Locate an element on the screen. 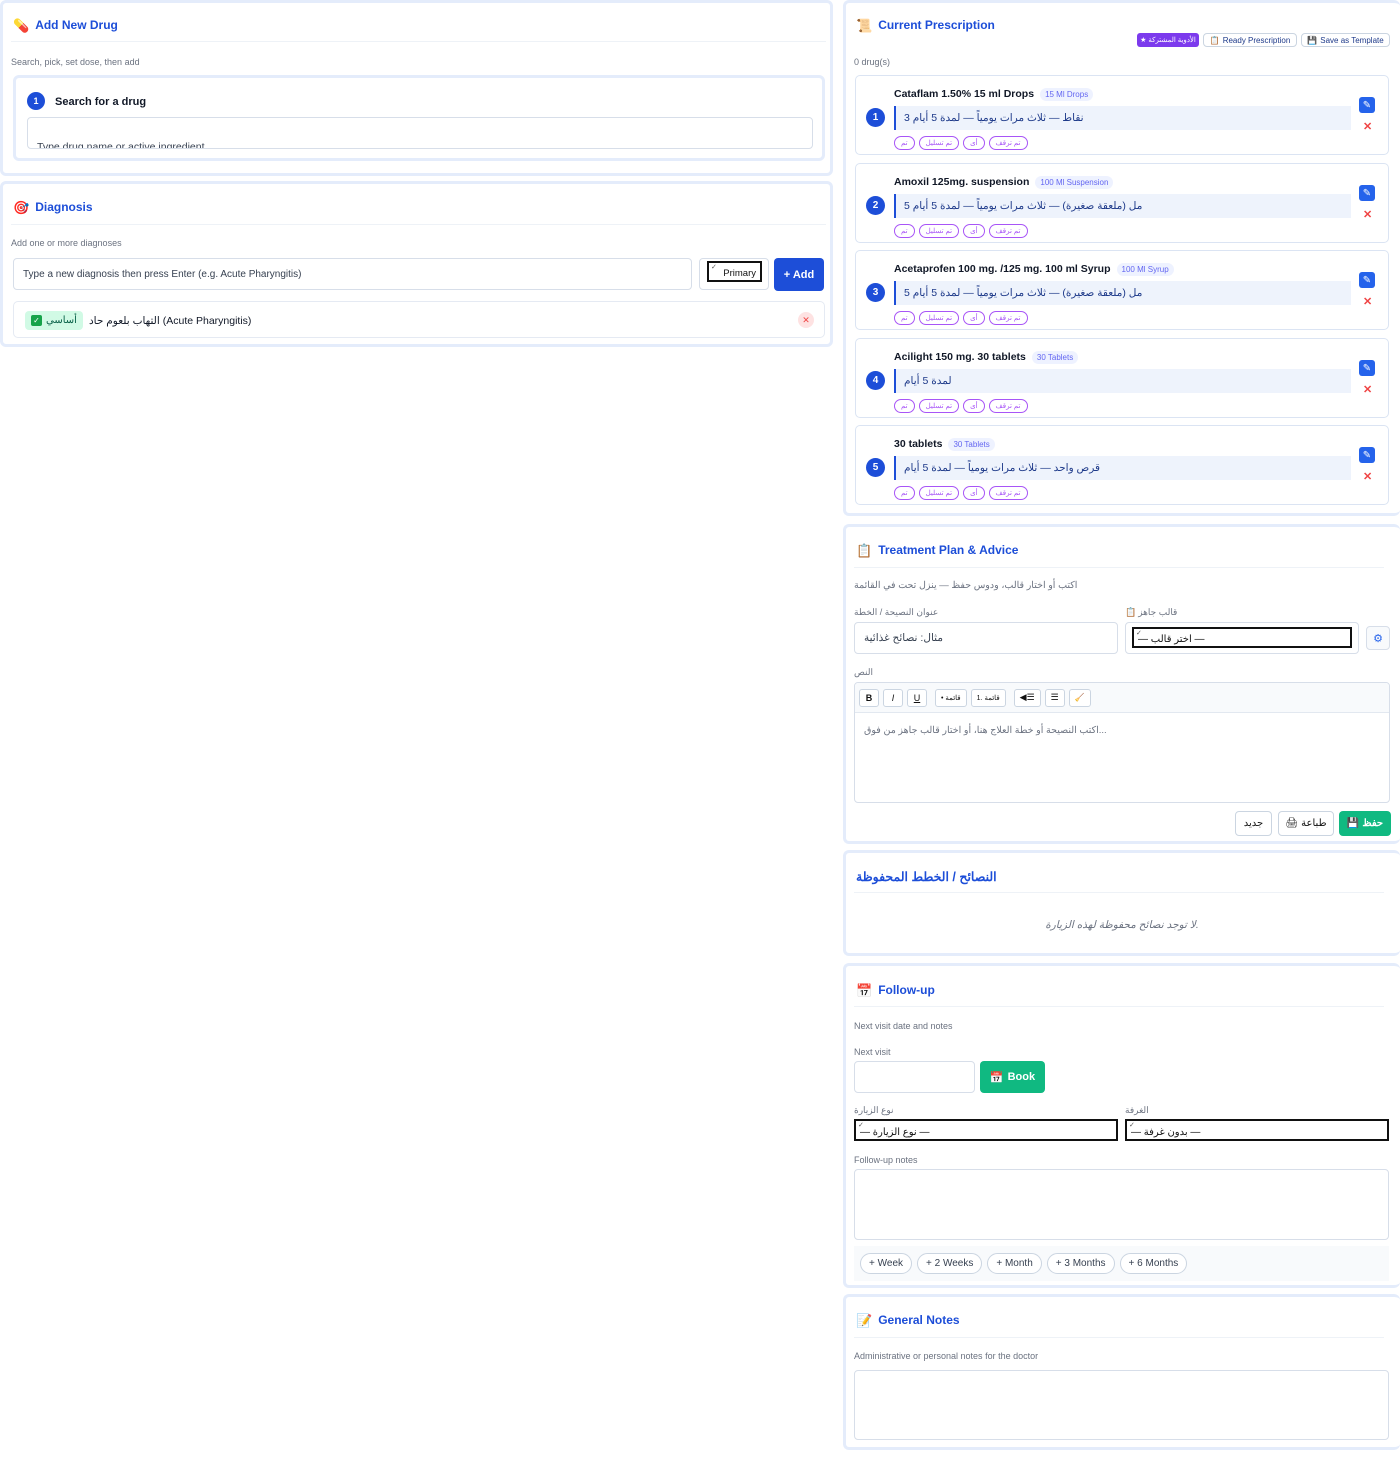  book-button: 📅 Book is located at coordinates (1012, 1077).